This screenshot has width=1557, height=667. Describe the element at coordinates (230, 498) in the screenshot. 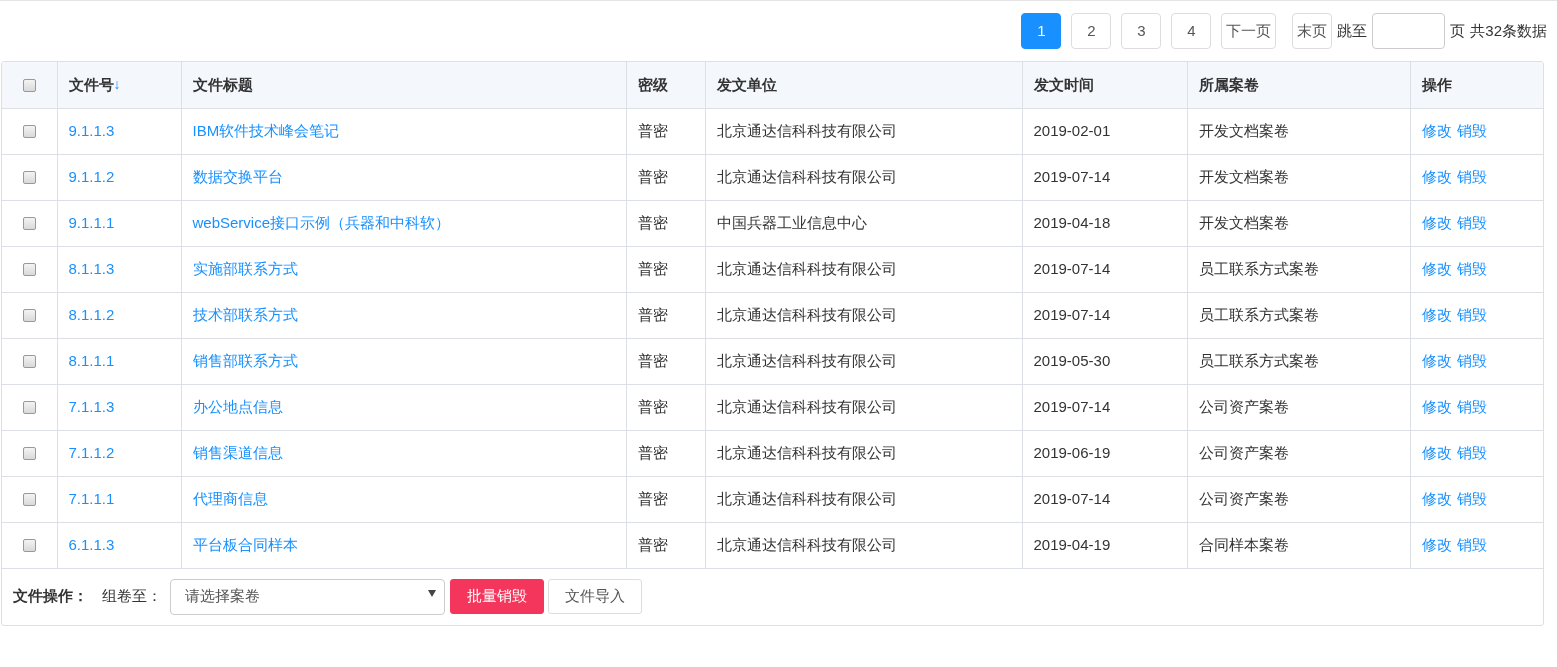

I see `file-title-link: 代理商信息` at that location.